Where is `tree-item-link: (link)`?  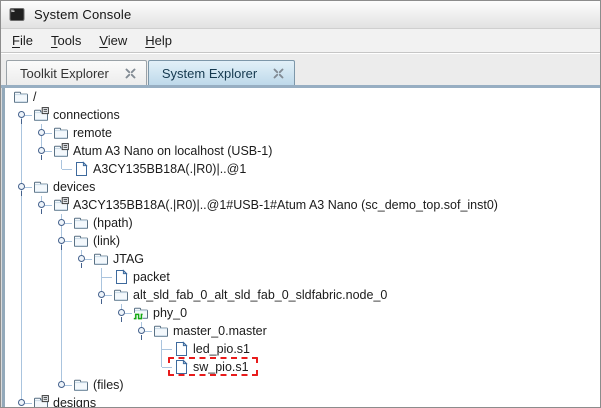
tree-item-link: (link) is located at coordinates (303, 241).